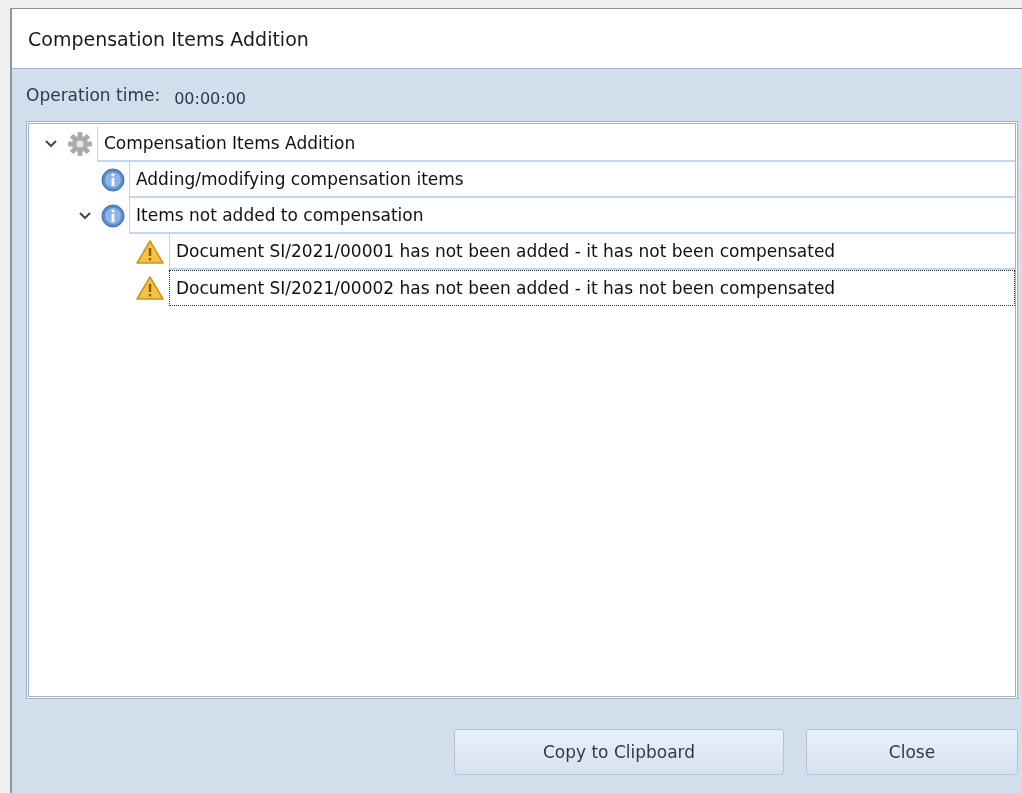 The height and width of the screenshot is (793, 1022). What do you see at coordinates (572, 180) in the screenshot?
I see `tree-item: Adding/modifying compensation items` at bounding box center [572, 180].